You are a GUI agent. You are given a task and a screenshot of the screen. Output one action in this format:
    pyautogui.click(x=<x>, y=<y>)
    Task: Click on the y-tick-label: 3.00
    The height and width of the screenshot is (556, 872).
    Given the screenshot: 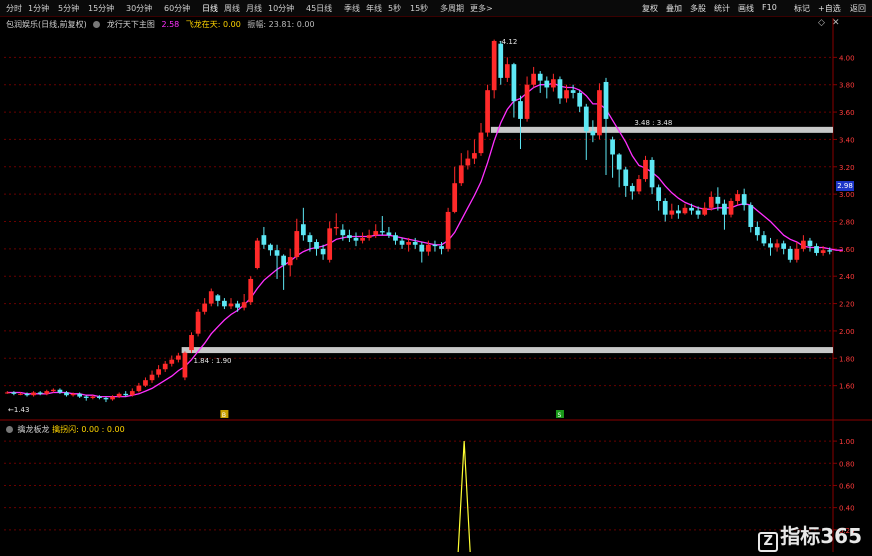 What is the action you would take?
    pyautogui.click(x=847, y=195)
    